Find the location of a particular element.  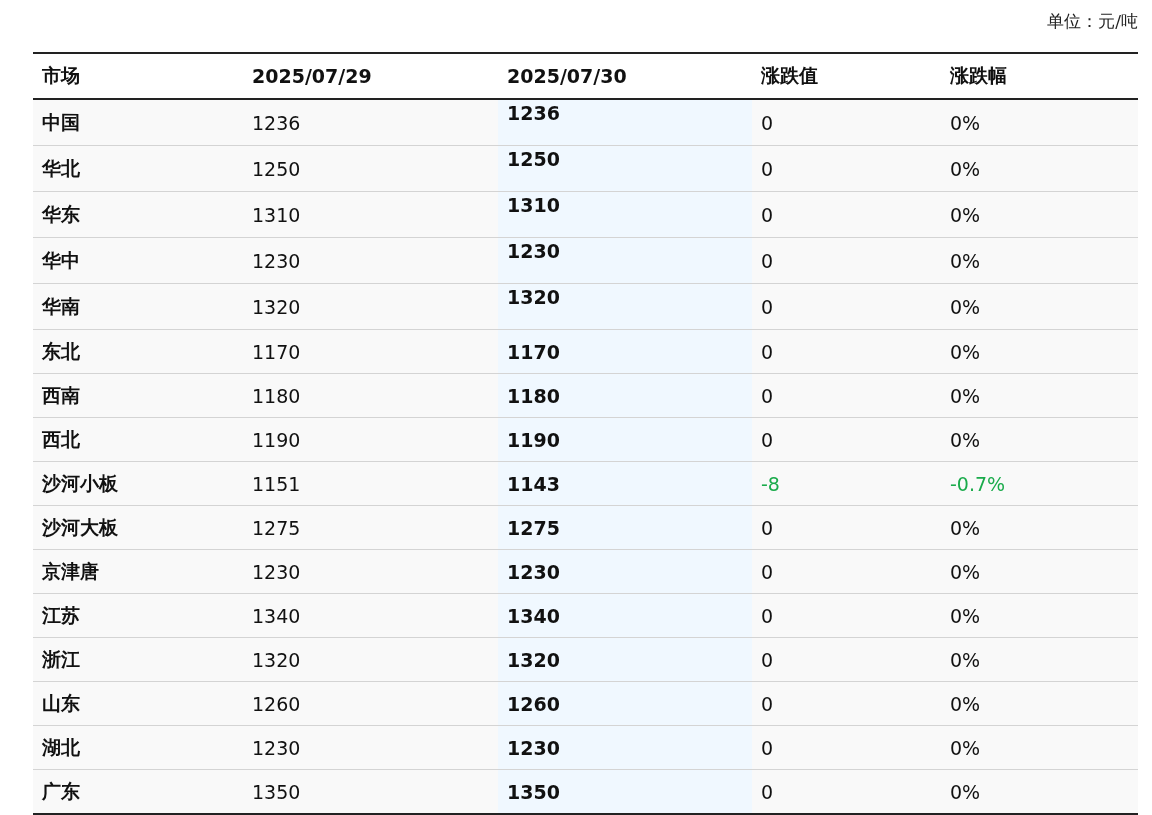

market-cell: 湖北 is located at coordinates (138, 747).